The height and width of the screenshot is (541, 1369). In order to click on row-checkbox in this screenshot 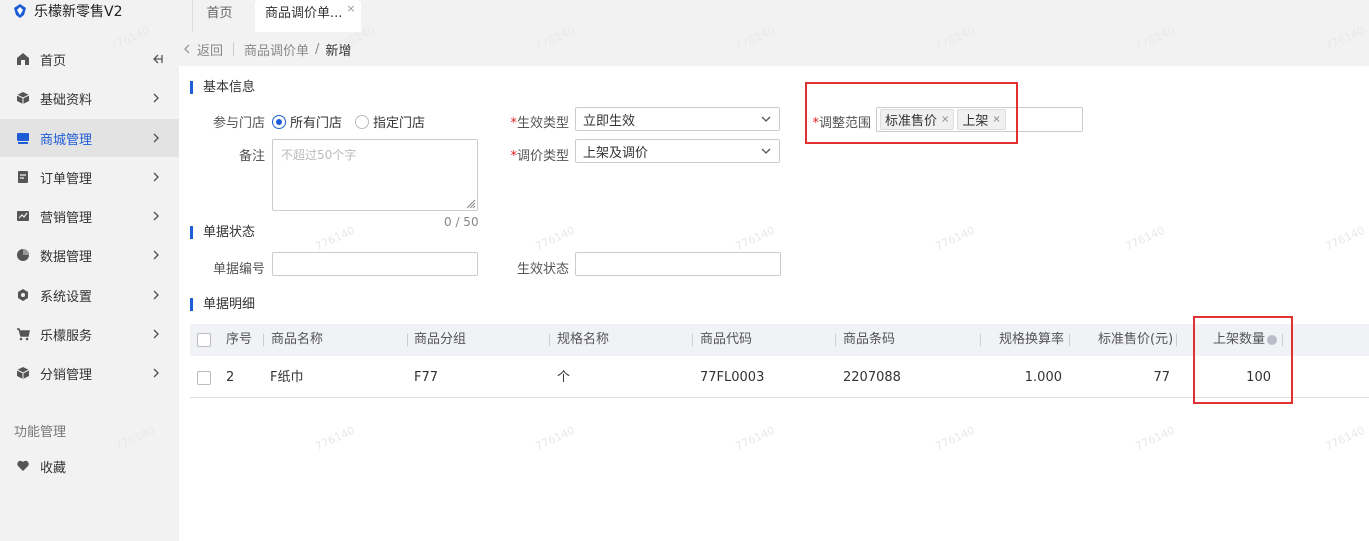, I will do `click(204, 378)`.